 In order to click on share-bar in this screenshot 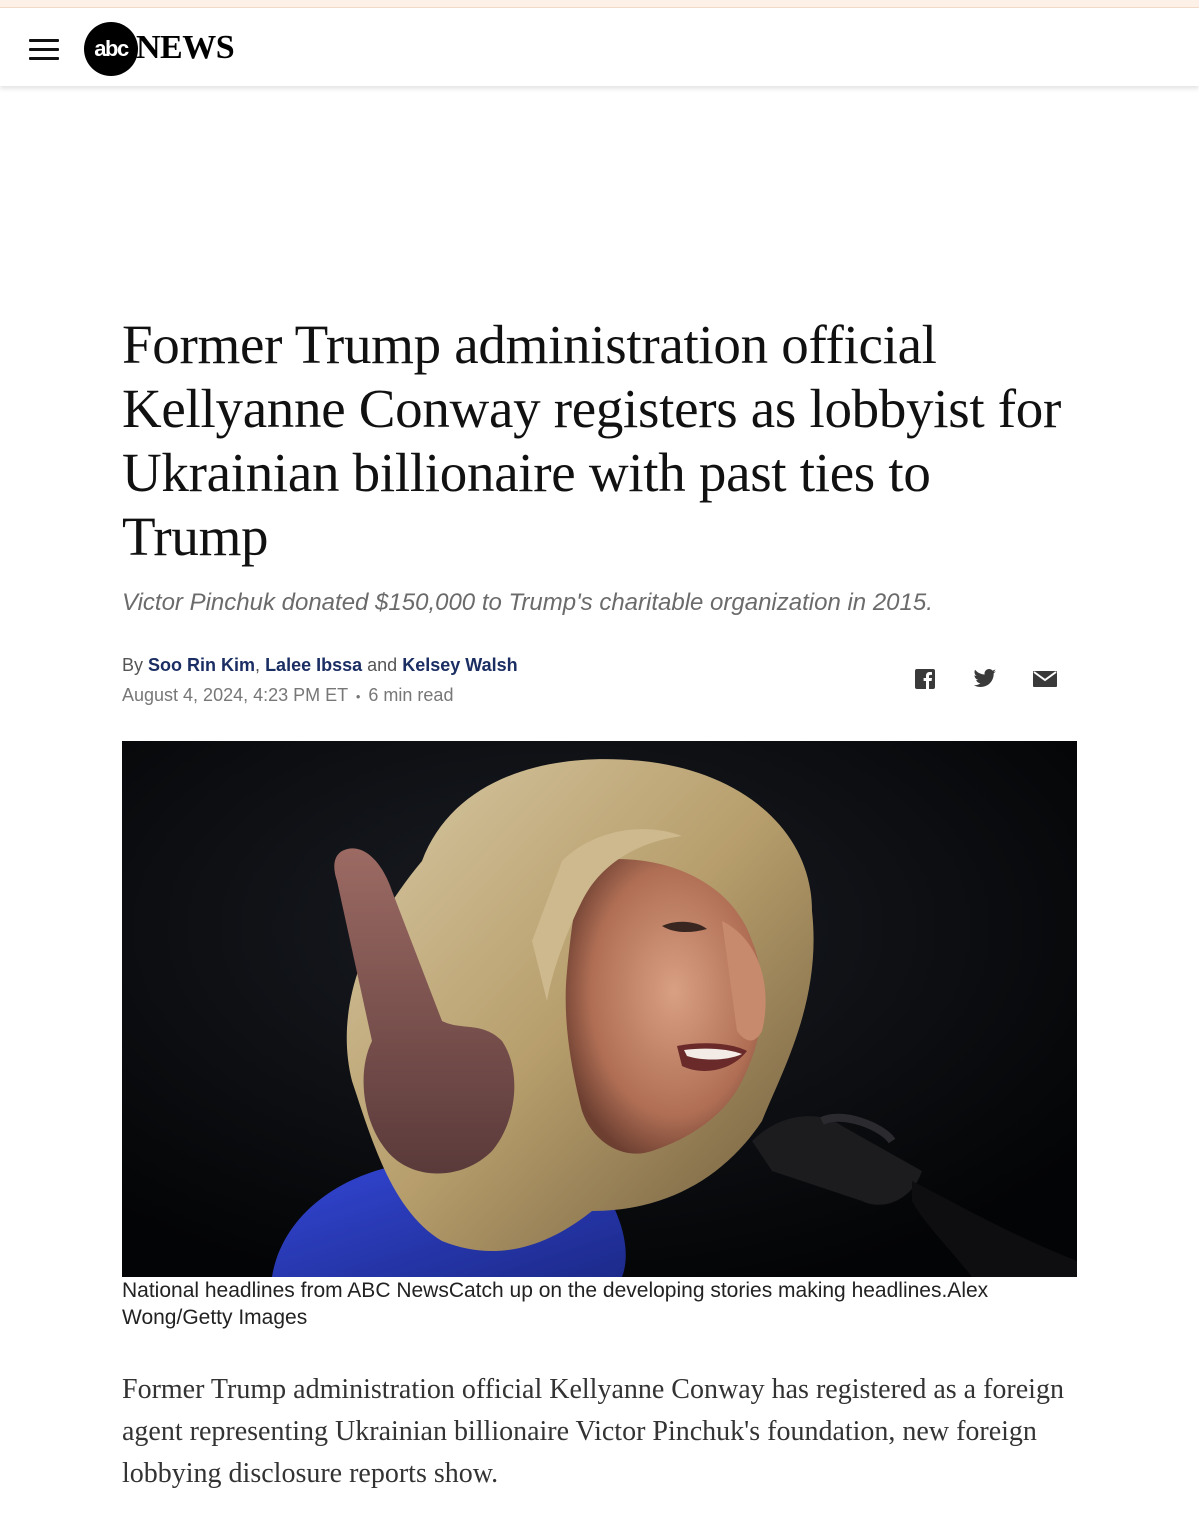, I will do `click(987, 681)`.